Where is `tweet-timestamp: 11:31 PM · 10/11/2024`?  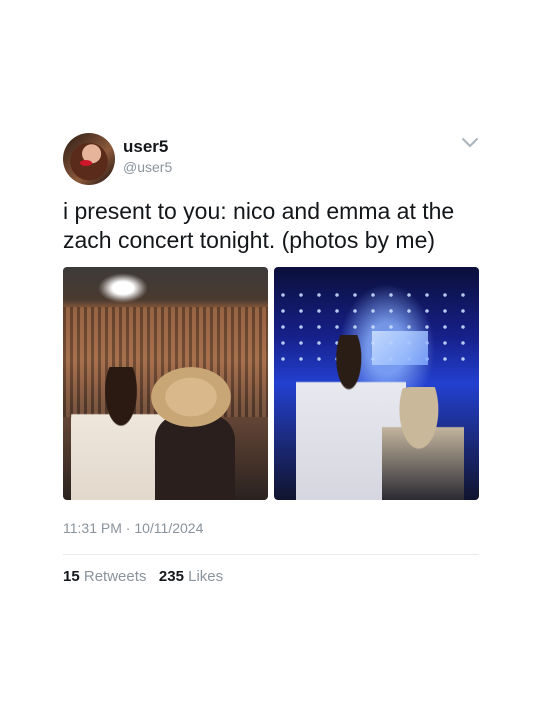
tweet-timestamp: 11:31 PM · 10/11/2024 is located at coordinates (271, 528).